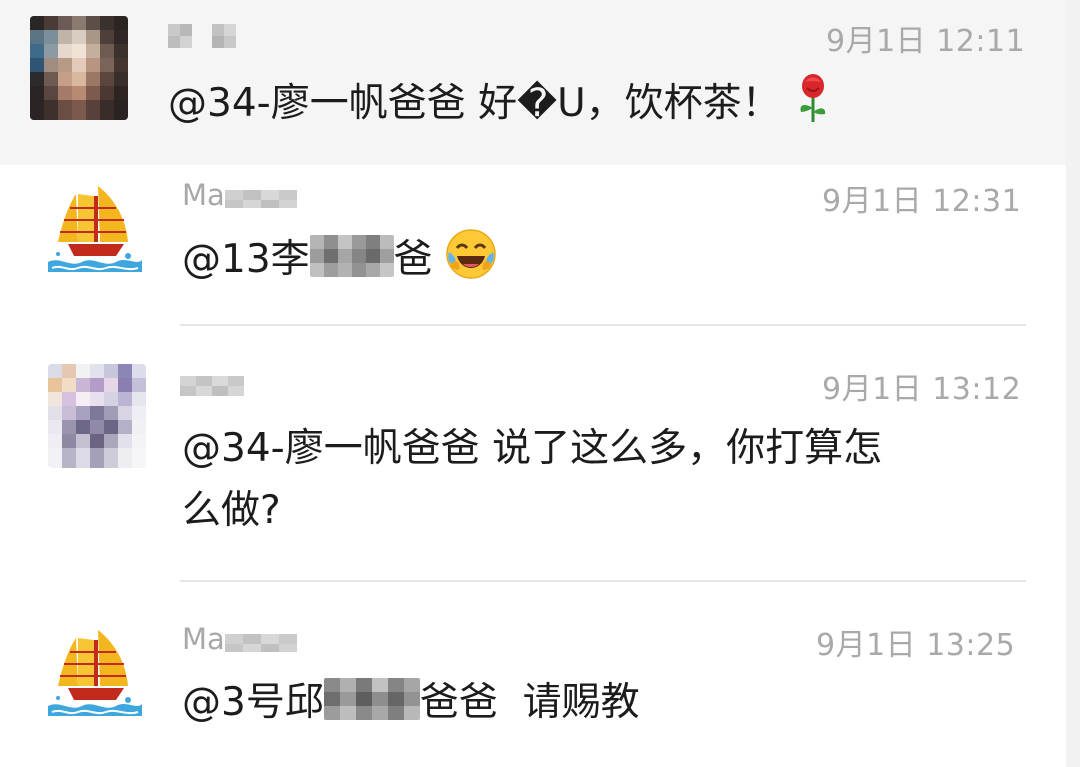 Image resolution: width=1080 pixels, height=767 pixels. I want to click on comment-text: @34-廖一帆爸爸 好�U，饮杯茶！, so click(500, 107).